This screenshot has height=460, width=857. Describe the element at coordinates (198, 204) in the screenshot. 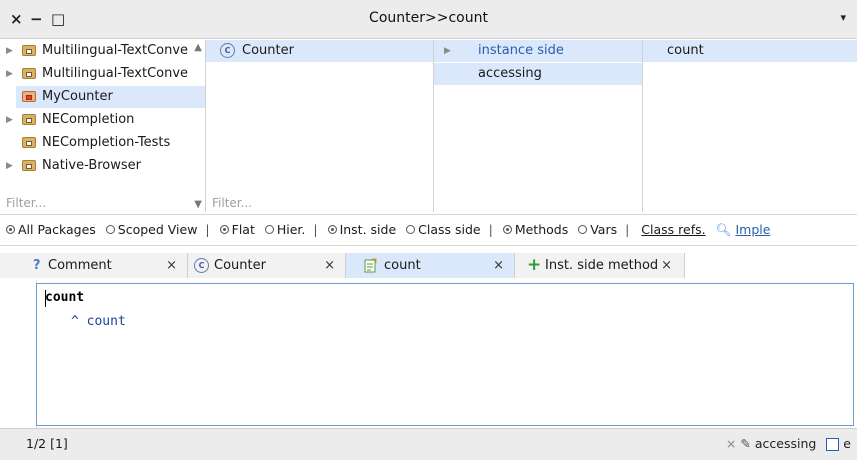

I see `scroll-down-icon: ▼` at that location.